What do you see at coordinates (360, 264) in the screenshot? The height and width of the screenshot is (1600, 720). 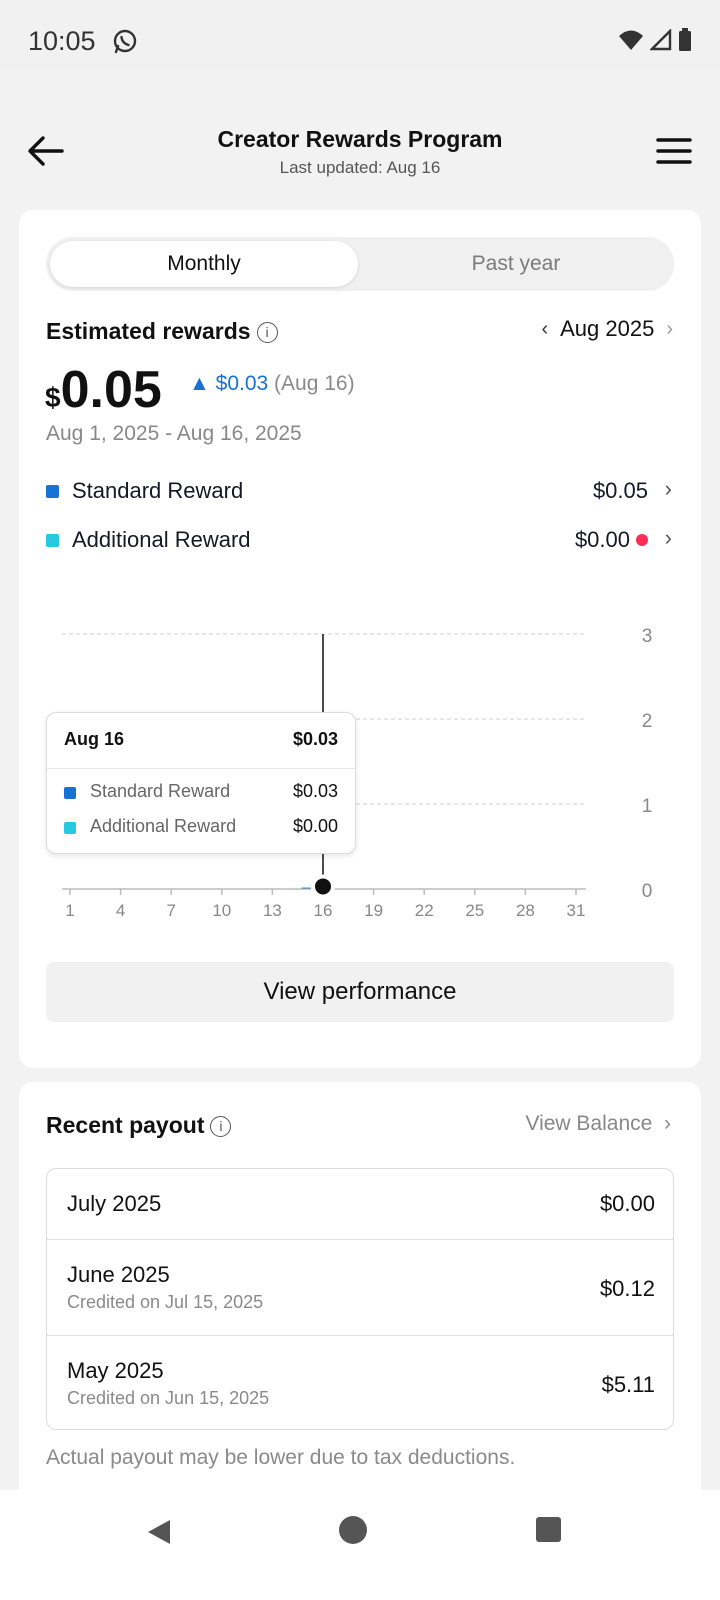 I see `period-toggle: Monthly Past year` at bounding box center [360, 264].